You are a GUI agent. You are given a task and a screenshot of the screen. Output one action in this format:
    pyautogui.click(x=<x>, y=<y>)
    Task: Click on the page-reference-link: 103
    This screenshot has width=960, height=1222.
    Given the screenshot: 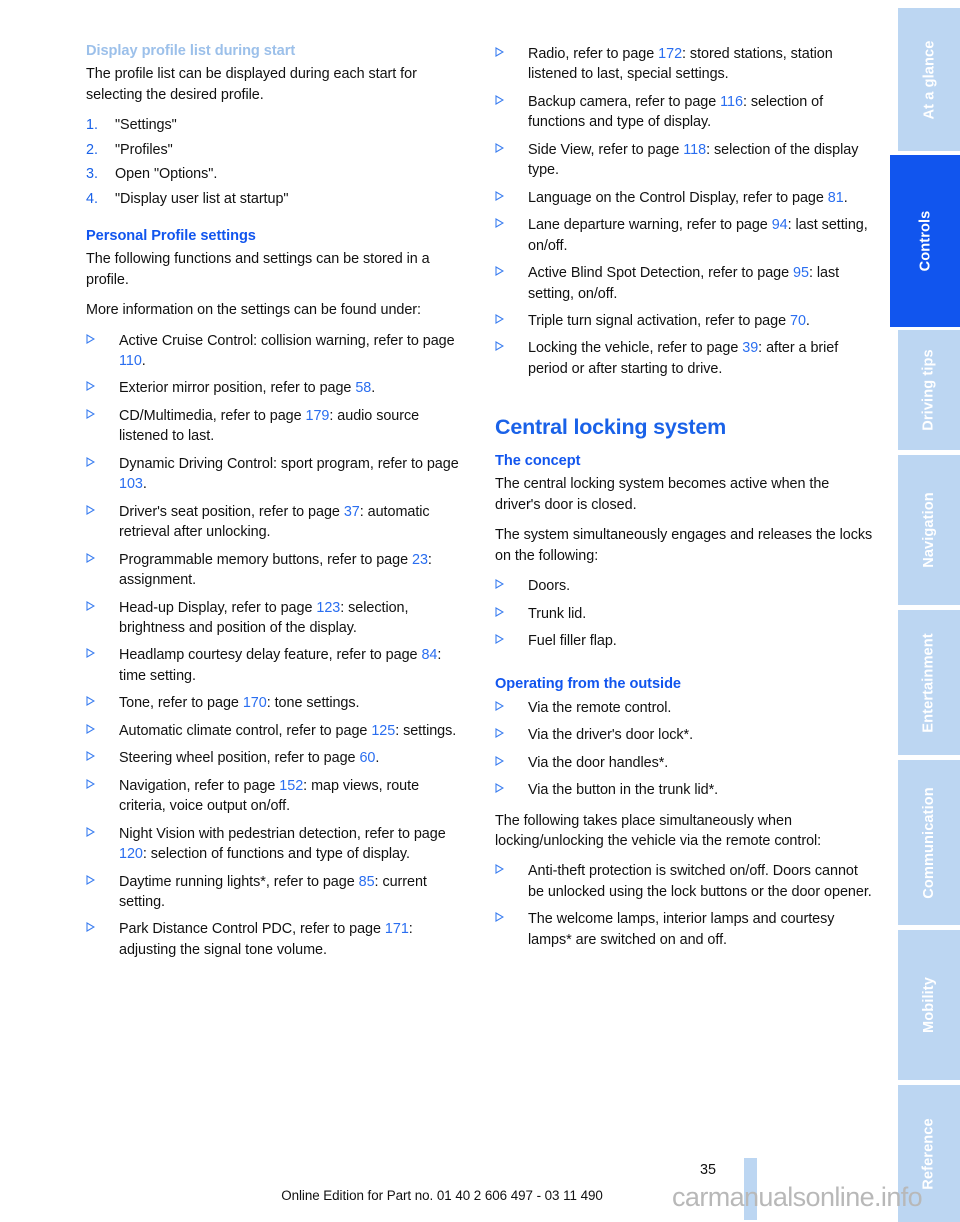 What is the action you would take?
    pyautogui.click(x=131, y=484)
    